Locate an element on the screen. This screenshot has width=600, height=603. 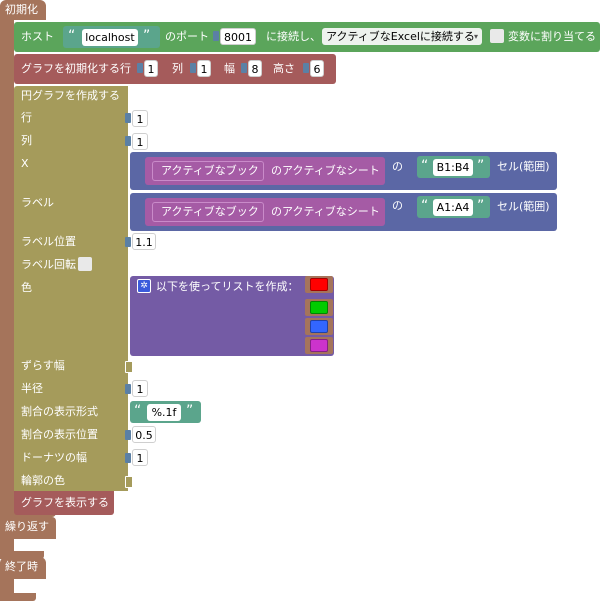
pct-format-input: %.1f is located at coordinates (164, 412).